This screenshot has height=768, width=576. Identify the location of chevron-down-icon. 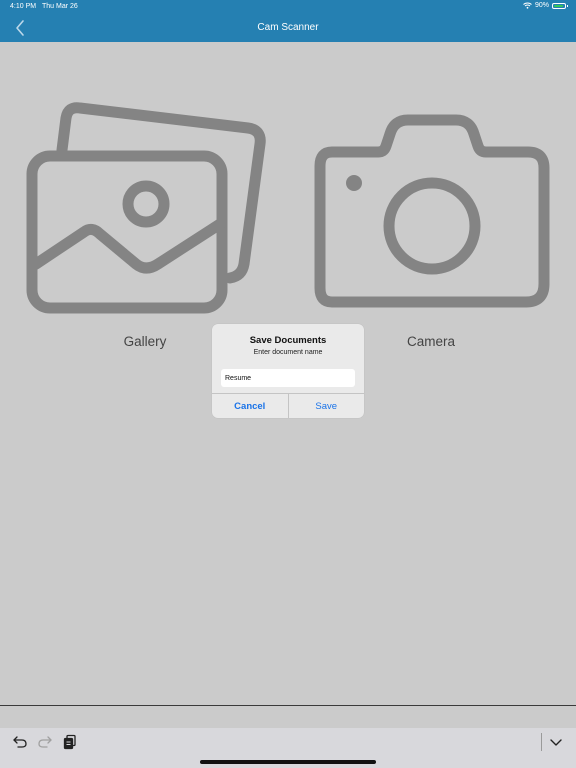
(556, 742).